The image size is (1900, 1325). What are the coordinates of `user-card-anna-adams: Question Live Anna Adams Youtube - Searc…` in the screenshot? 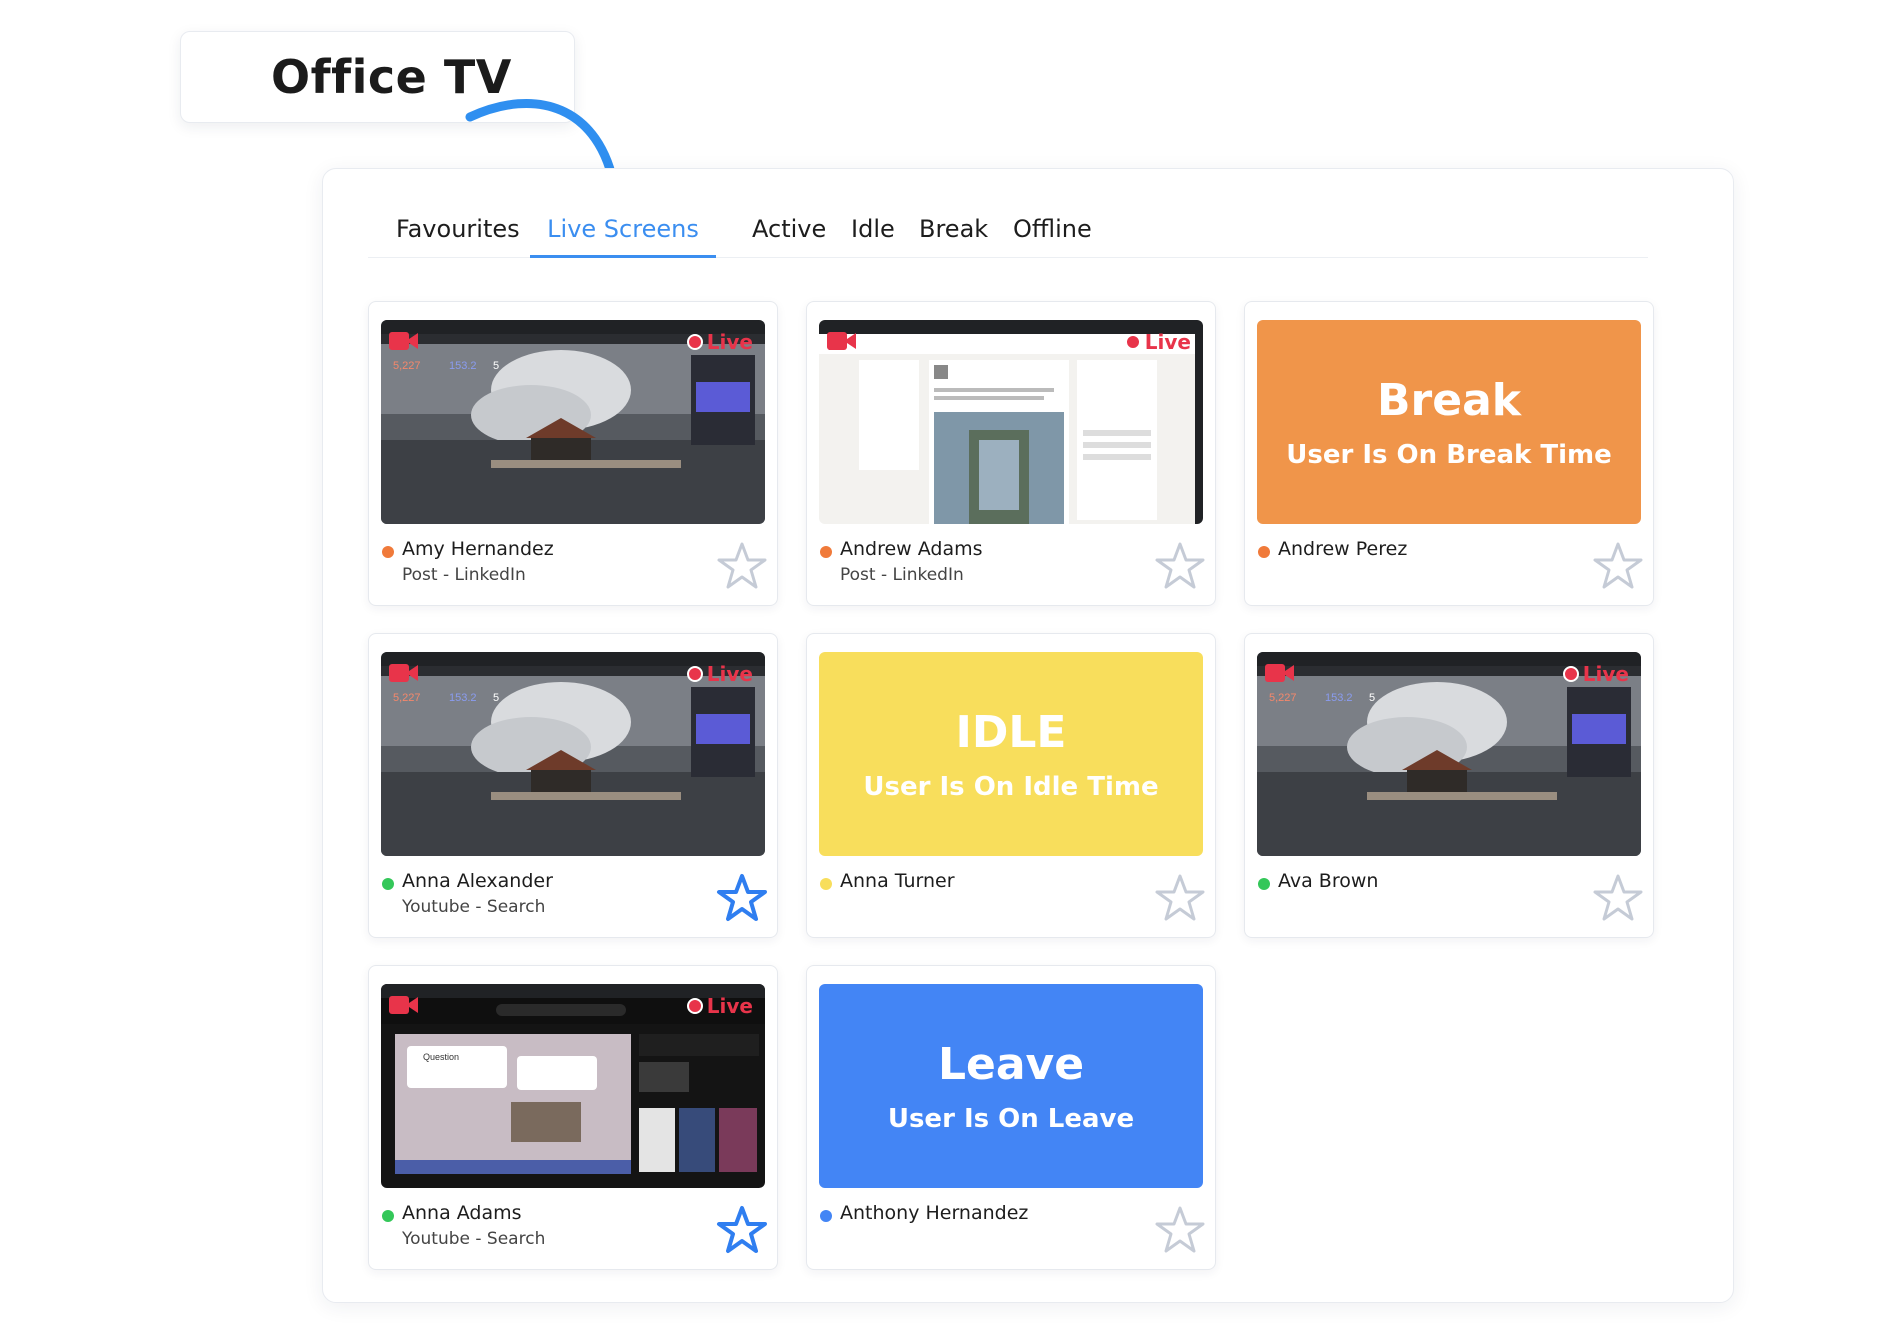 It's located at (573, 1117).